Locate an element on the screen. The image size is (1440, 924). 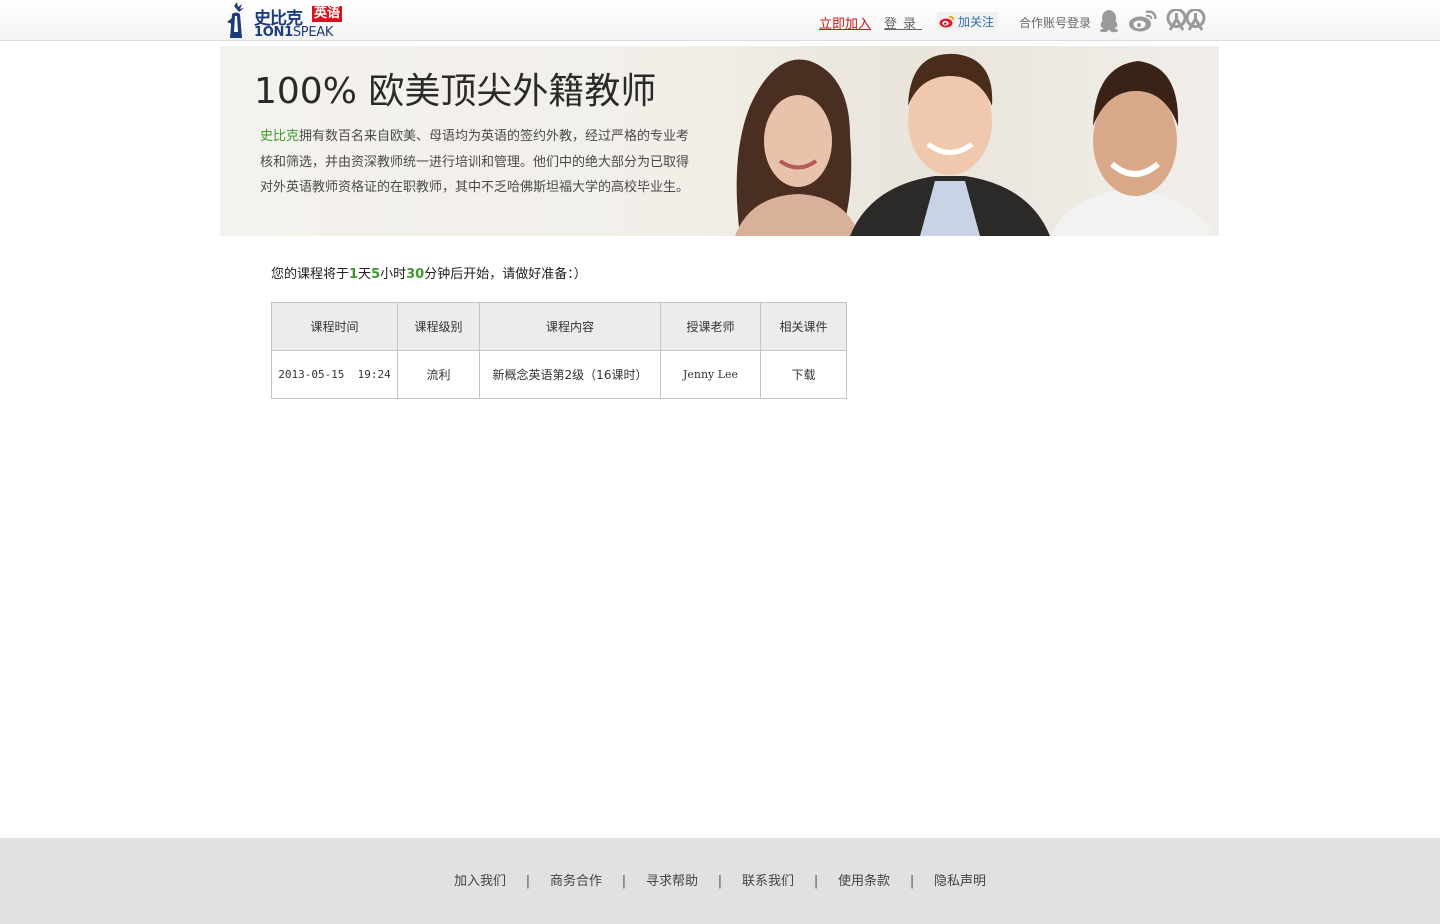
top-bar: 史比克 英语 1ON1SPEAK 立即加入 登录 加关注 合作账号登录 is located at coordinates (720, 20).